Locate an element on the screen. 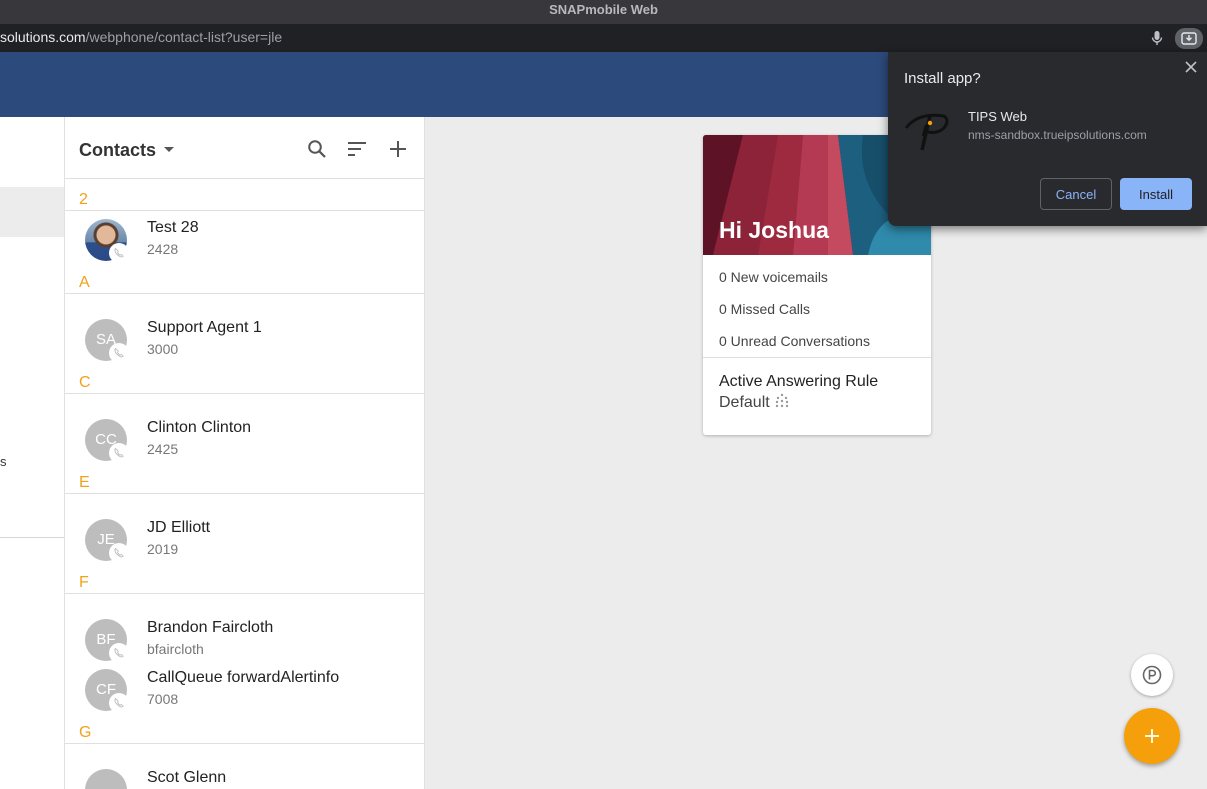 The height and width of the screenshot is (789, 1207). contact-name: Test 28 is located at coordinates (173, 227).